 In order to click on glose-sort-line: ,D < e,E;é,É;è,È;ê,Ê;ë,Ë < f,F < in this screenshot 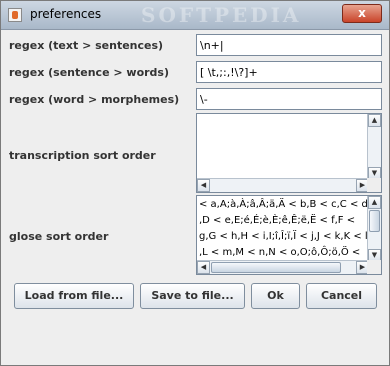, I will do `click(277, 220)`.